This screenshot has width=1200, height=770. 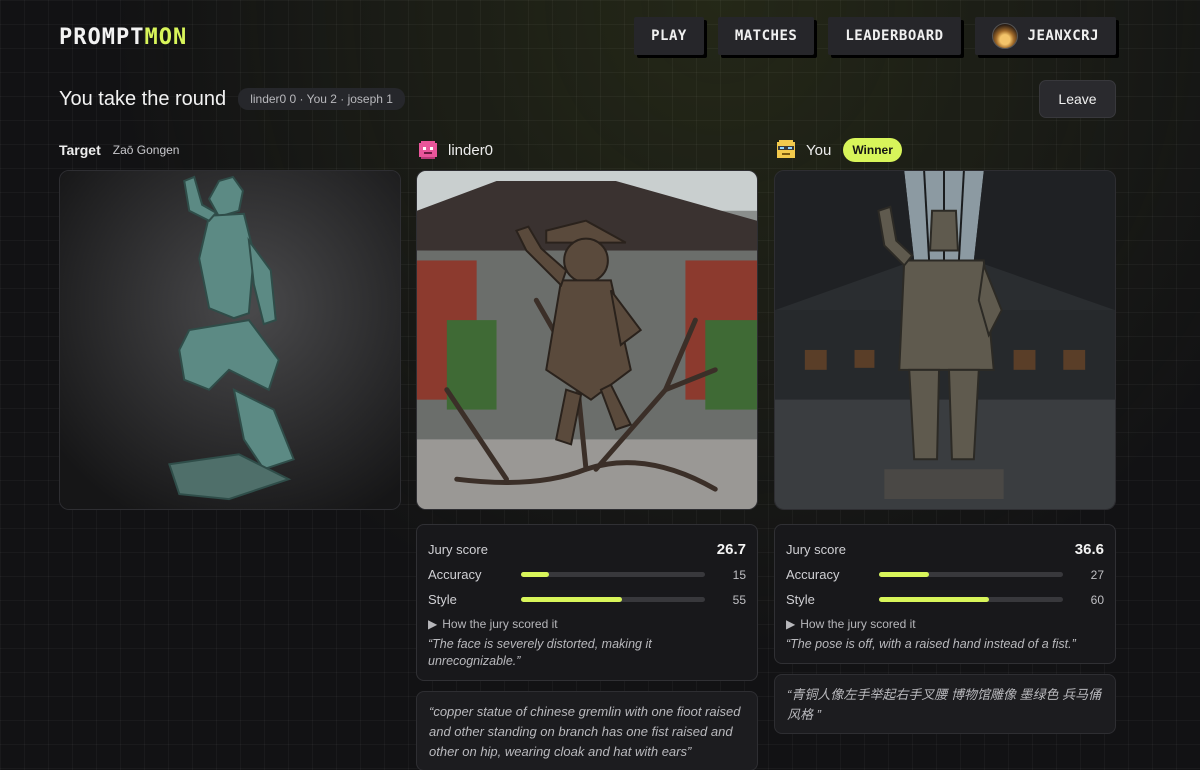 What do you see at coordinates (739, 599) in the screenshot?
I see `style-value: 55` at bounding box center [739, 599].